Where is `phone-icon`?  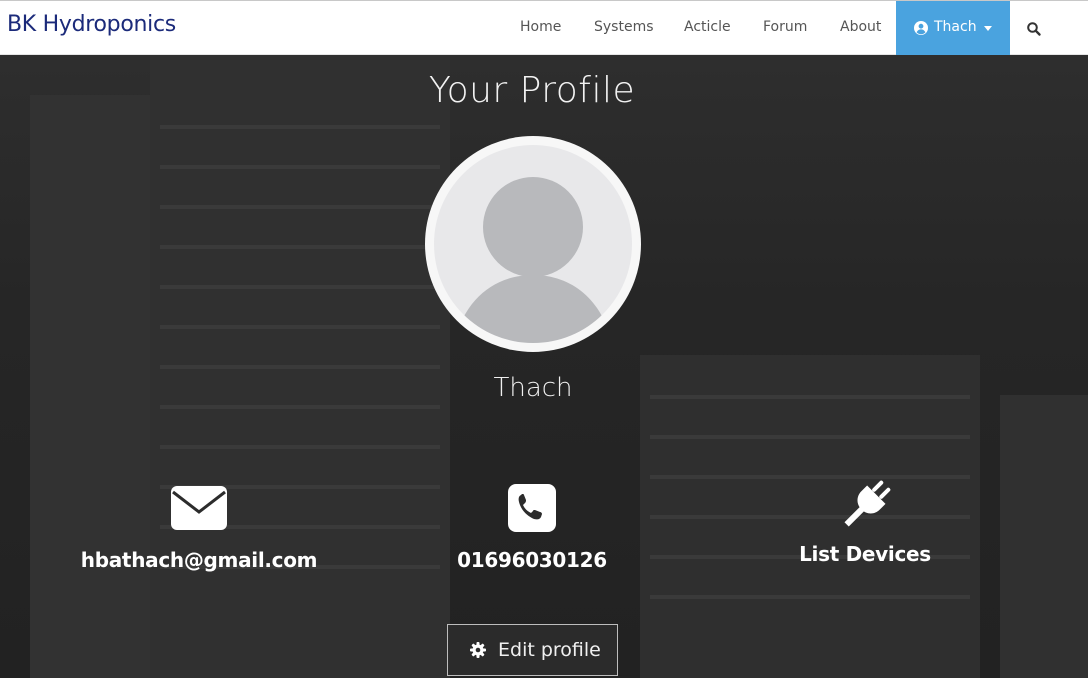
phone-icon is located at coordinates (532, 508).